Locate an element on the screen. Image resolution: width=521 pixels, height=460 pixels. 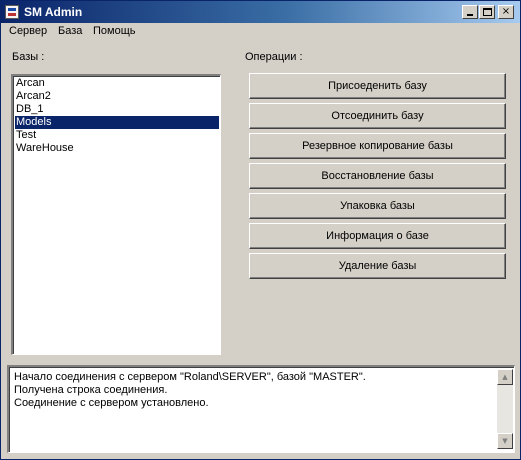
log-line: Соединение с сервером установлено. is located at coordinates (111, 403).